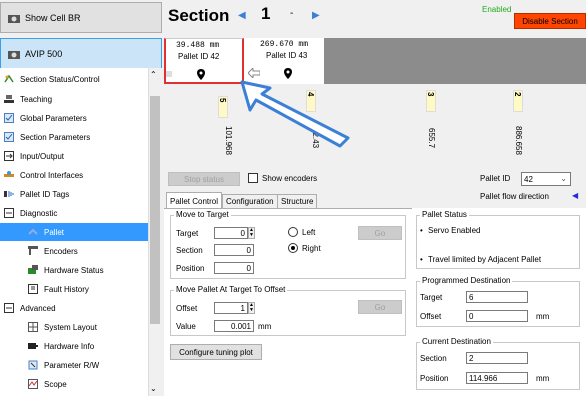 This screenshot has width=586, height=396. Describe the element at coordinates (39, 213) in the screenshot. I see `tree-item-label: Diagnostic` at that location.